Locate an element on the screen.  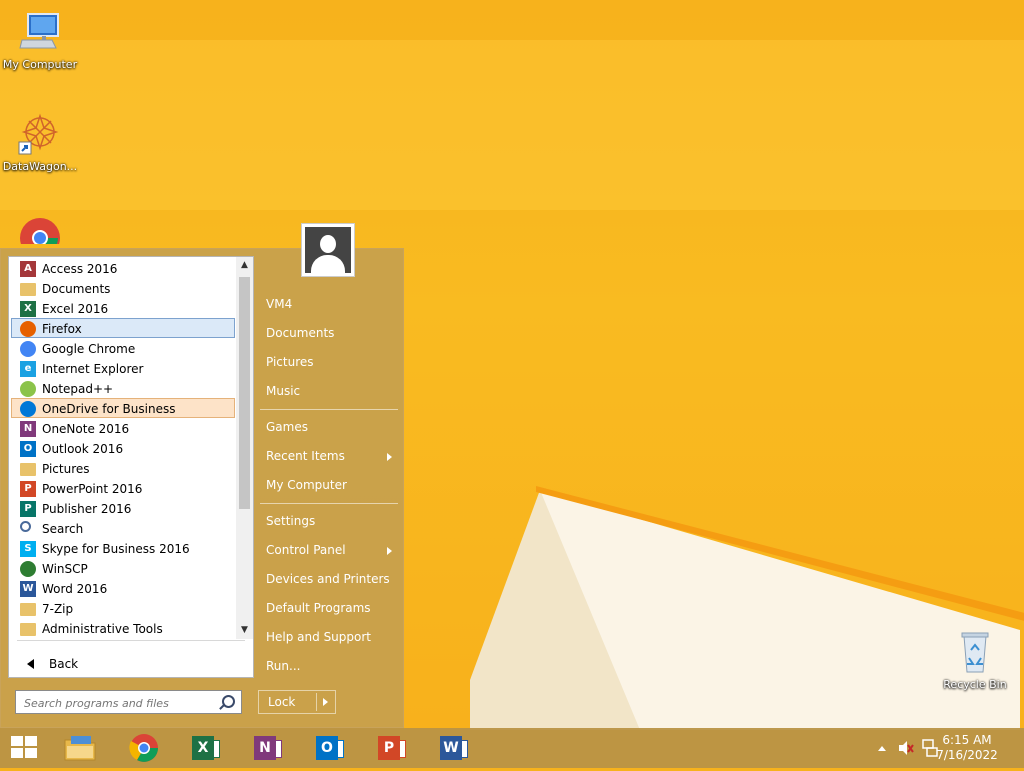
onedrive-icon is located at coordinates (28, 409).